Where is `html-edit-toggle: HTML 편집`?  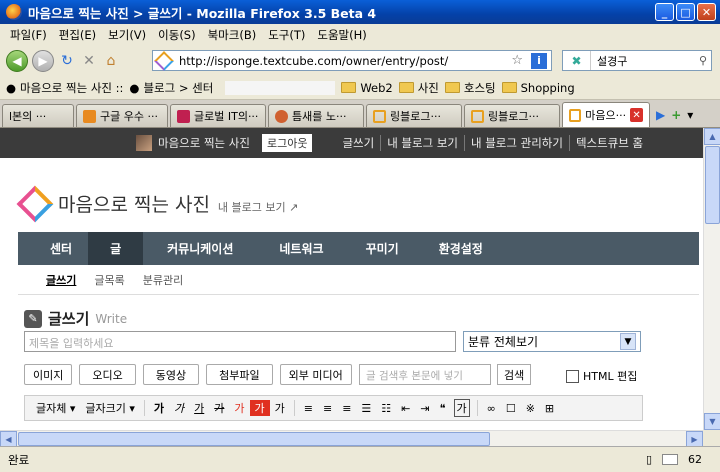 html-edit-toggle: HTML 편집 is located at coordinates (601, 376).